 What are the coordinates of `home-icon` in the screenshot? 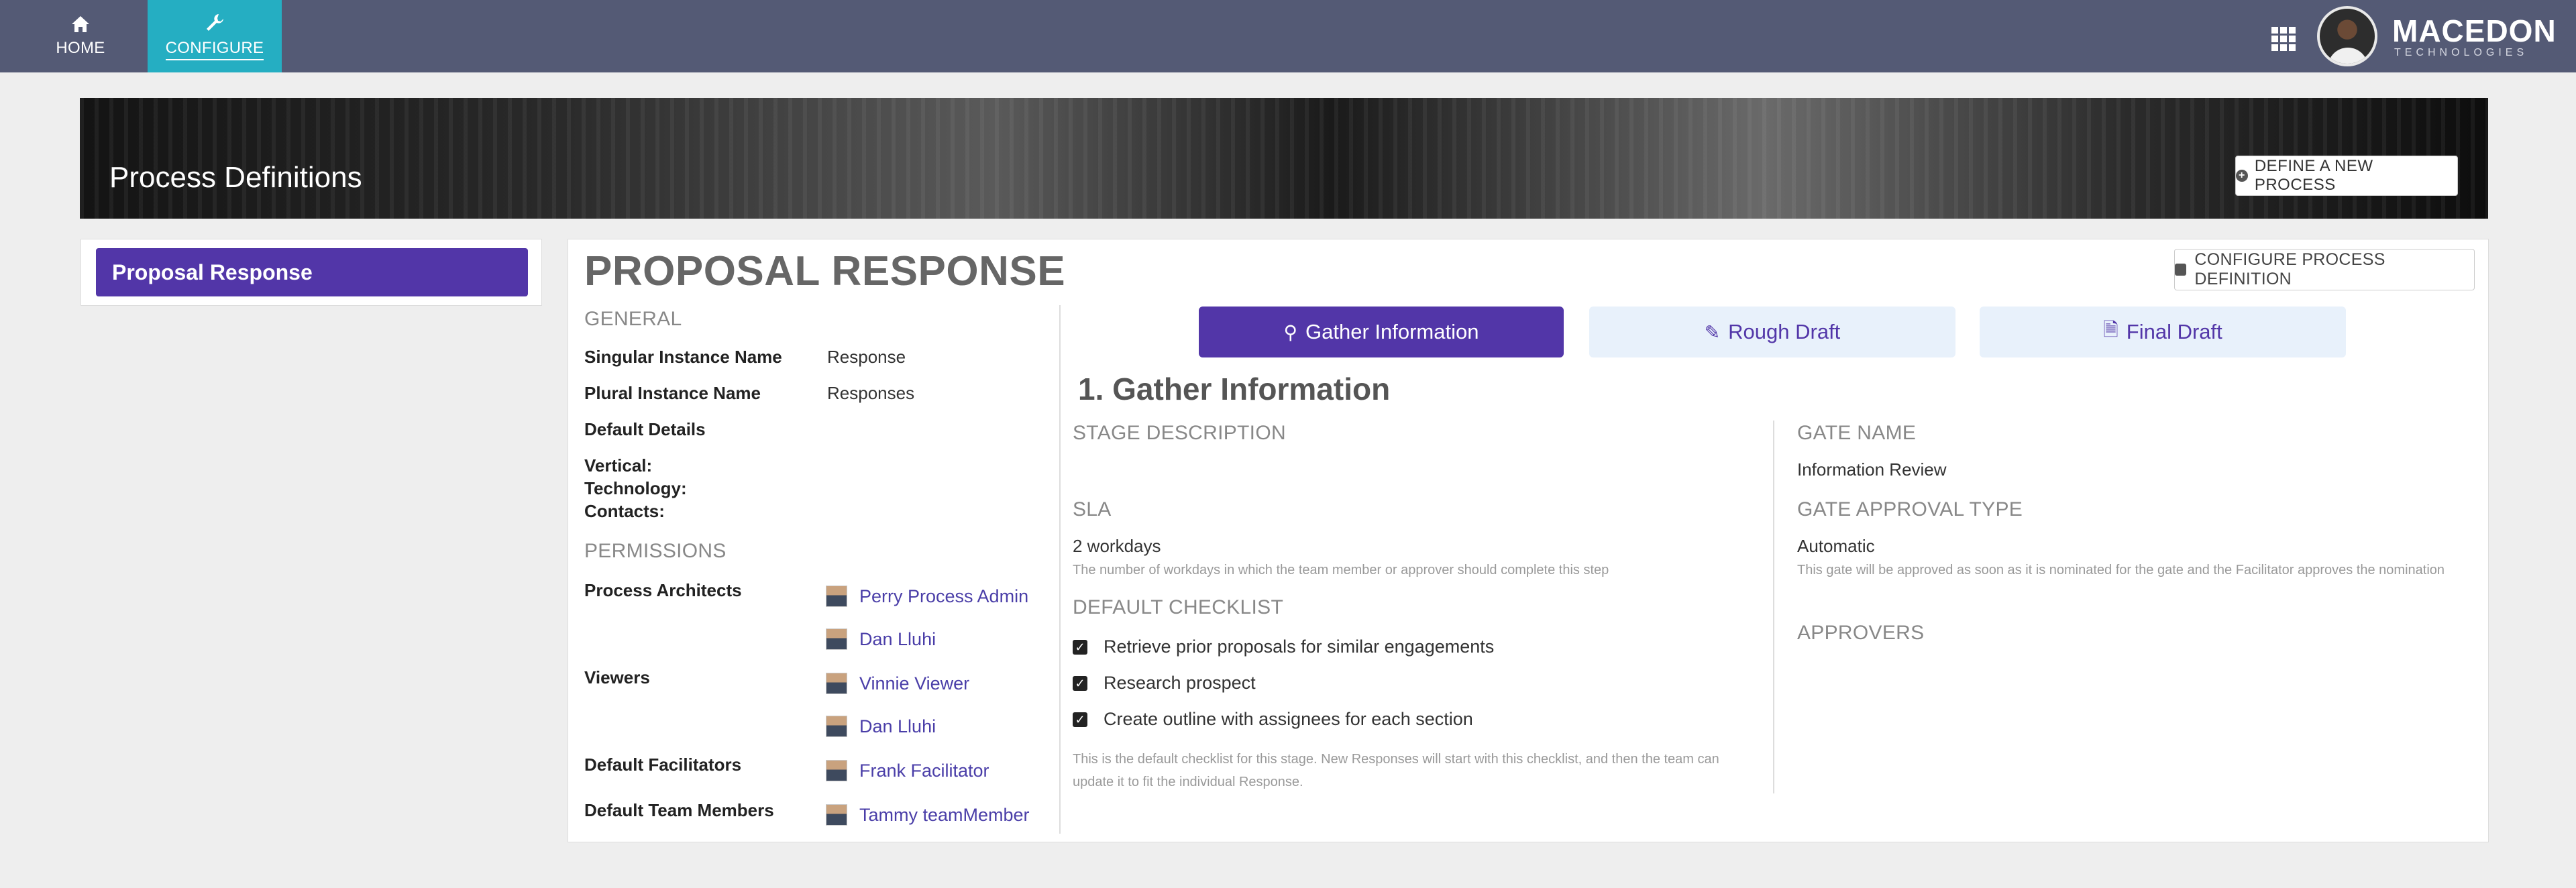 It's located at (80, 24).